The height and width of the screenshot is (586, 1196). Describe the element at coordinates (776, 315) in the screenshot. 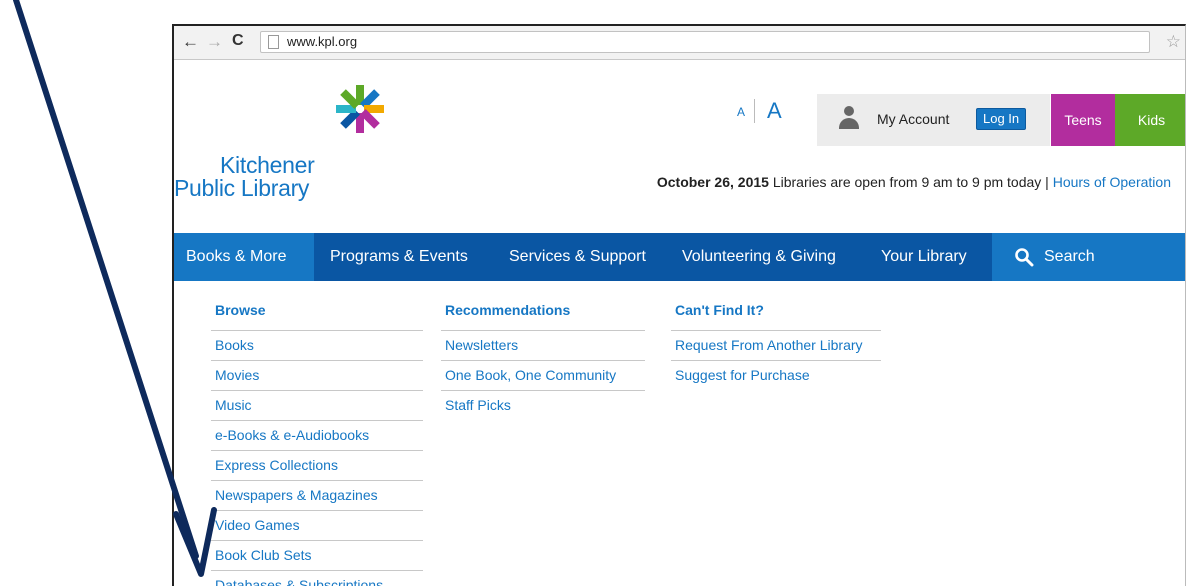

I see `cant-find-heading: Can't Find It?` at that location.